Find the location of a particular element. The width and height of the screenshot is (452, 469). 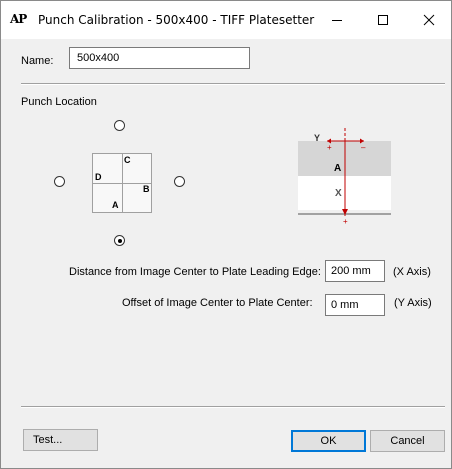

offset-label: Offset of Image Center to Plate Center: is located at coordinates (217, 303).